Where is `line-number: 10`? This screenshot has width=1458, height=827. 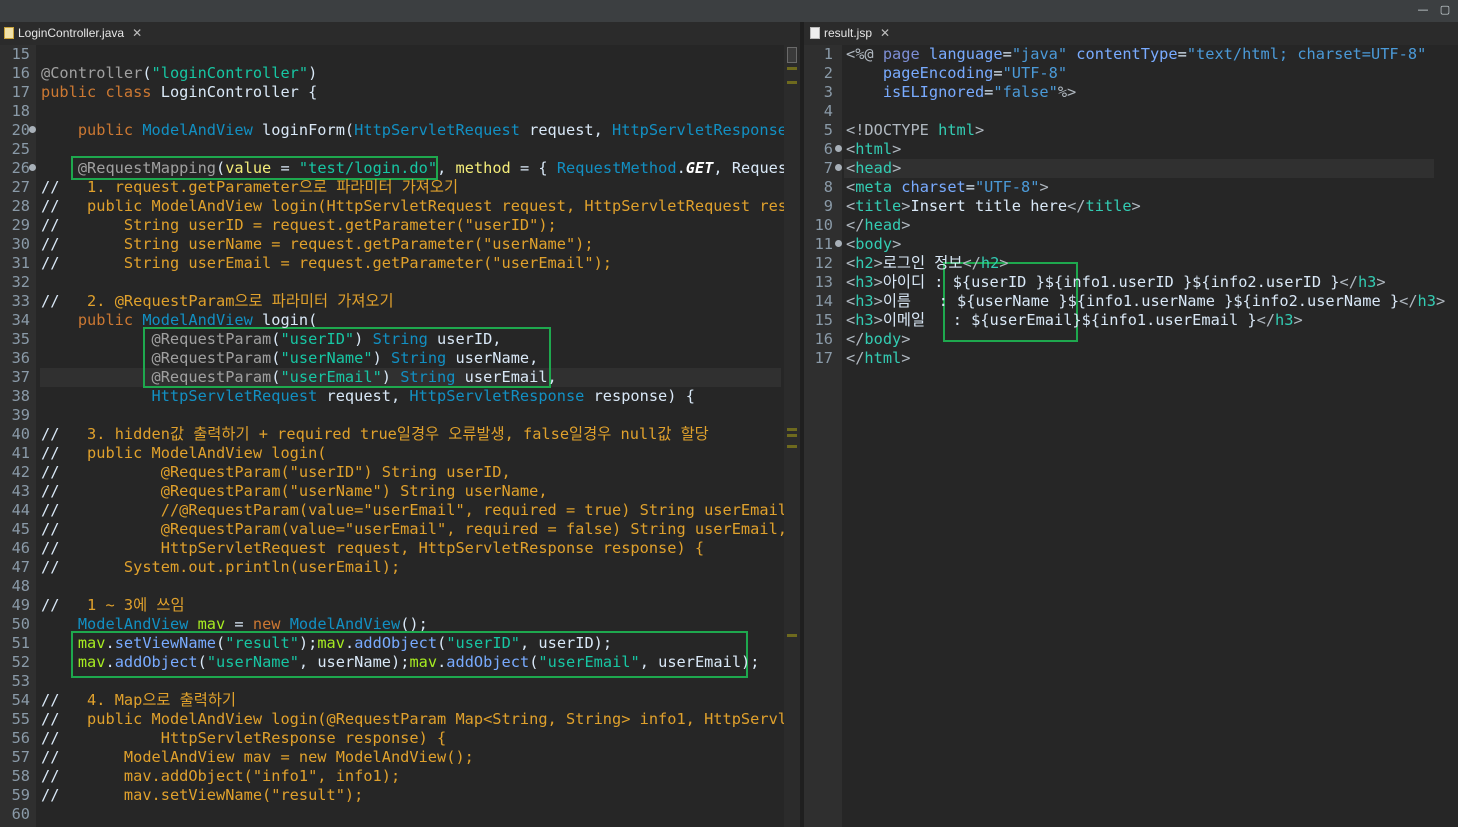
line-number: 10 is located at coordinates (823, 225).